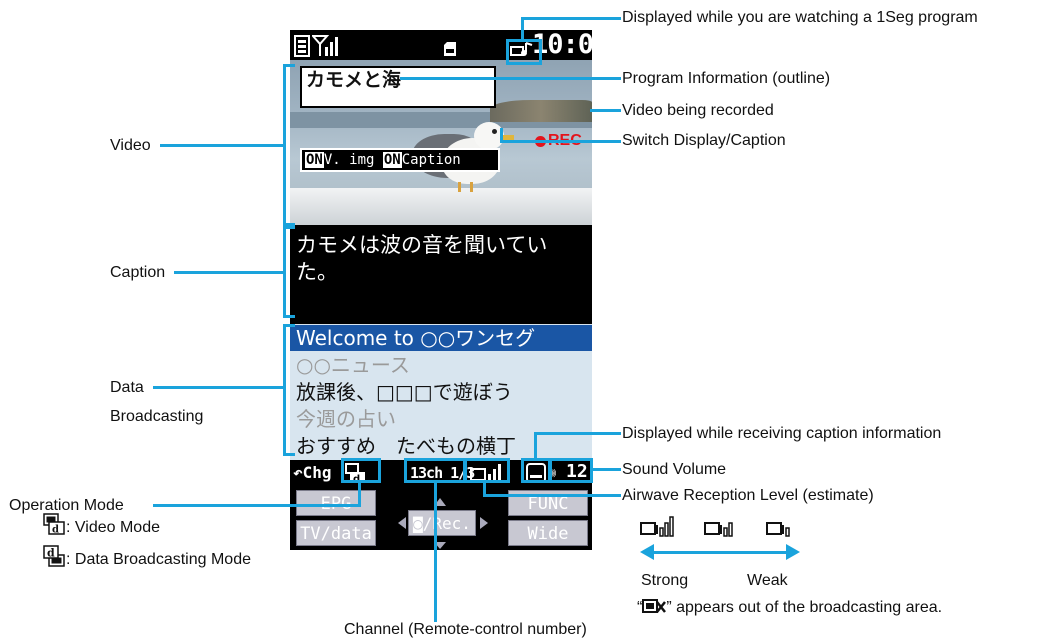 The width and height of the screenshot is (1042, 639). I want to click on chg-arrow-icon: ↶, so click(298, 472).